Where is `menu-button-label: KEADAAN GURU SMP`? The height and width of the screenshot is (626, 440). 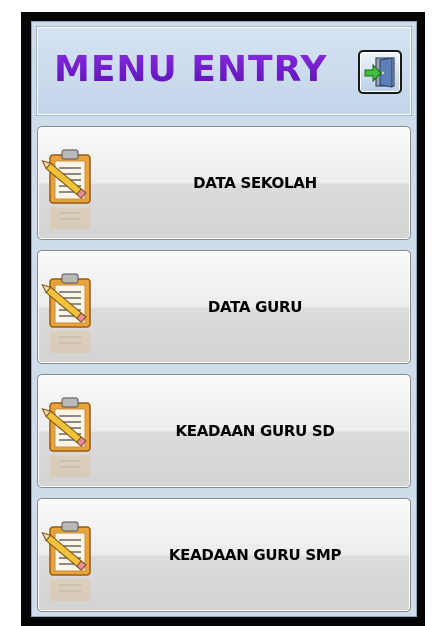
menu-button-label: KEADAAN GURU SMP is located at coordinates (255, 555).